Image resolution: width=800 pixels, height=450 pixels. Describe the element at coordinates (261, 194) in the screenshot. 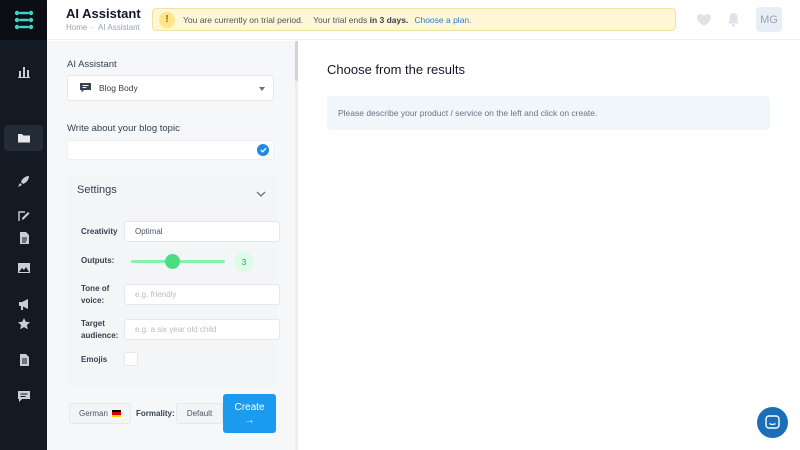

I see `chevron-down-icon` at that location.